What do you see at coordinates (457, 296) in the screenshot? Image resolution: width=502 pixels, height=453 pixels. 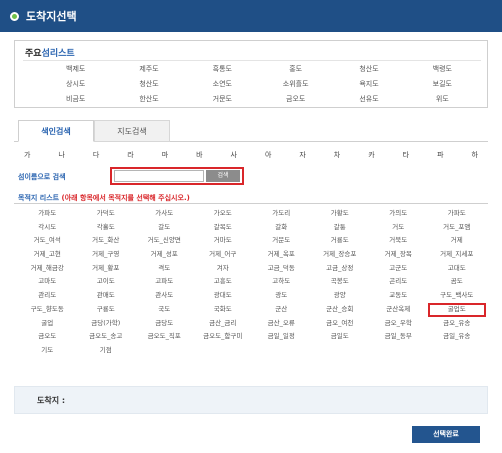 I see `destination-item: 구도_백사도` at bounding box center [457, 296].